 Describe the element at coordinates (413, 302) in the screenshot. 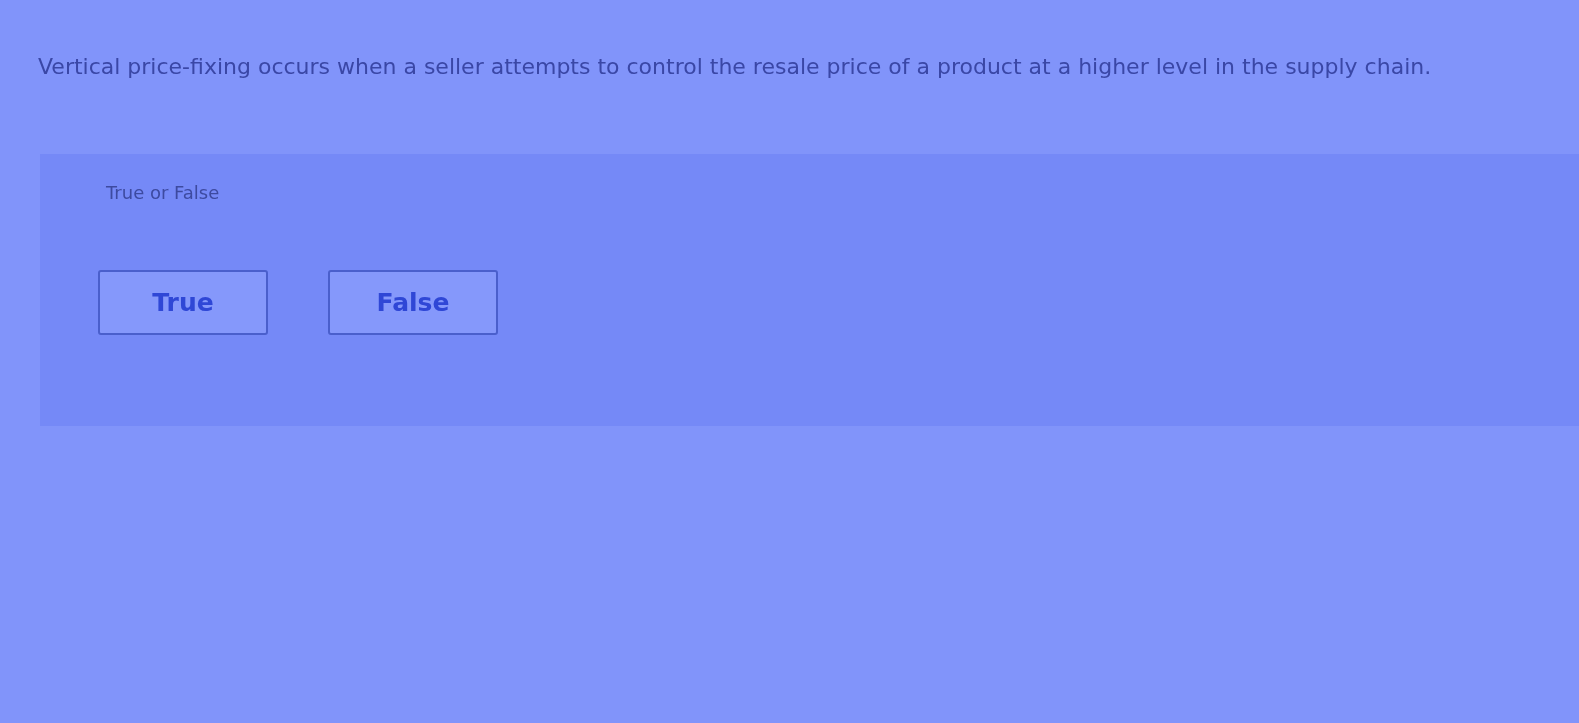

I see `answer-button: False` at that location.